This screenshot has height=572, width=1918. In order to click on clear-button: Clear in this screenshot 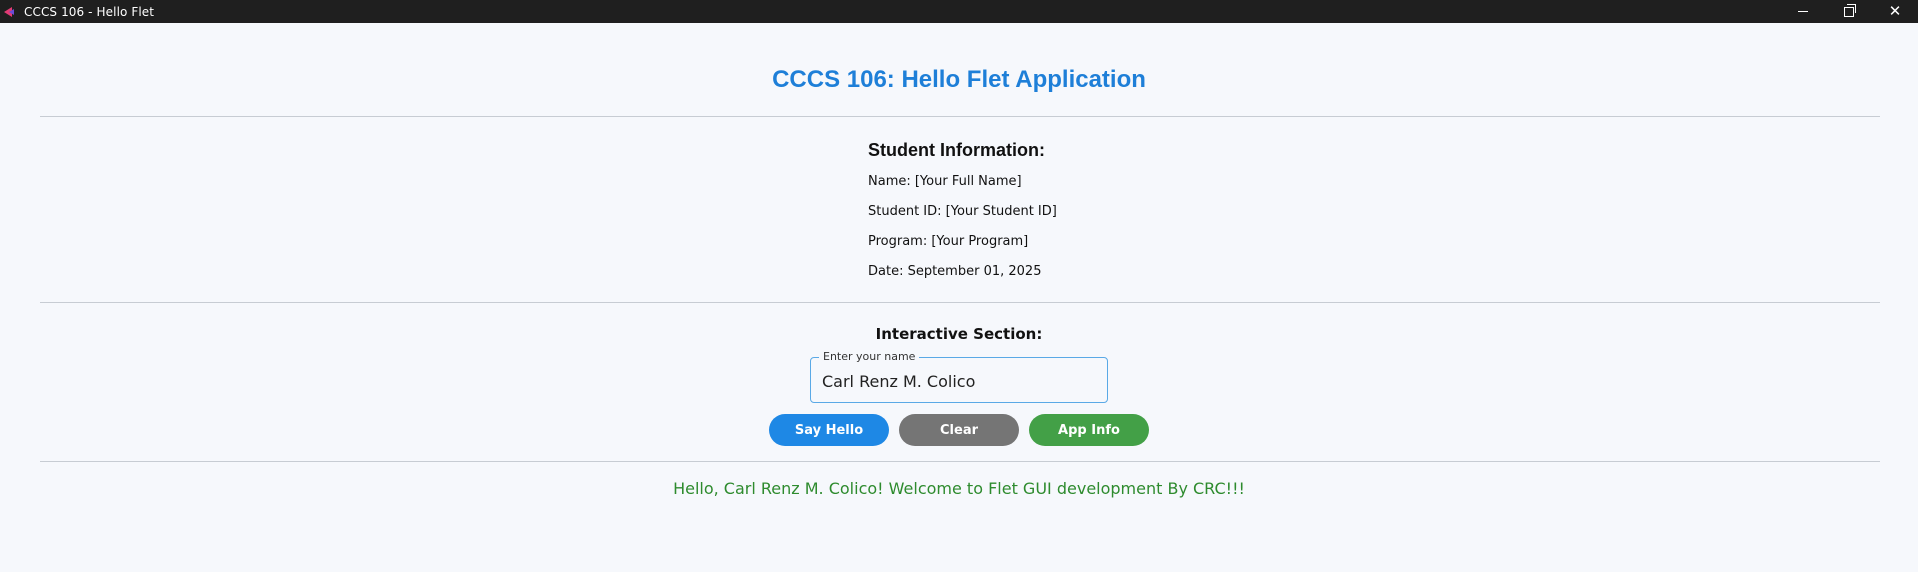, I will do `click(959, 430)`.